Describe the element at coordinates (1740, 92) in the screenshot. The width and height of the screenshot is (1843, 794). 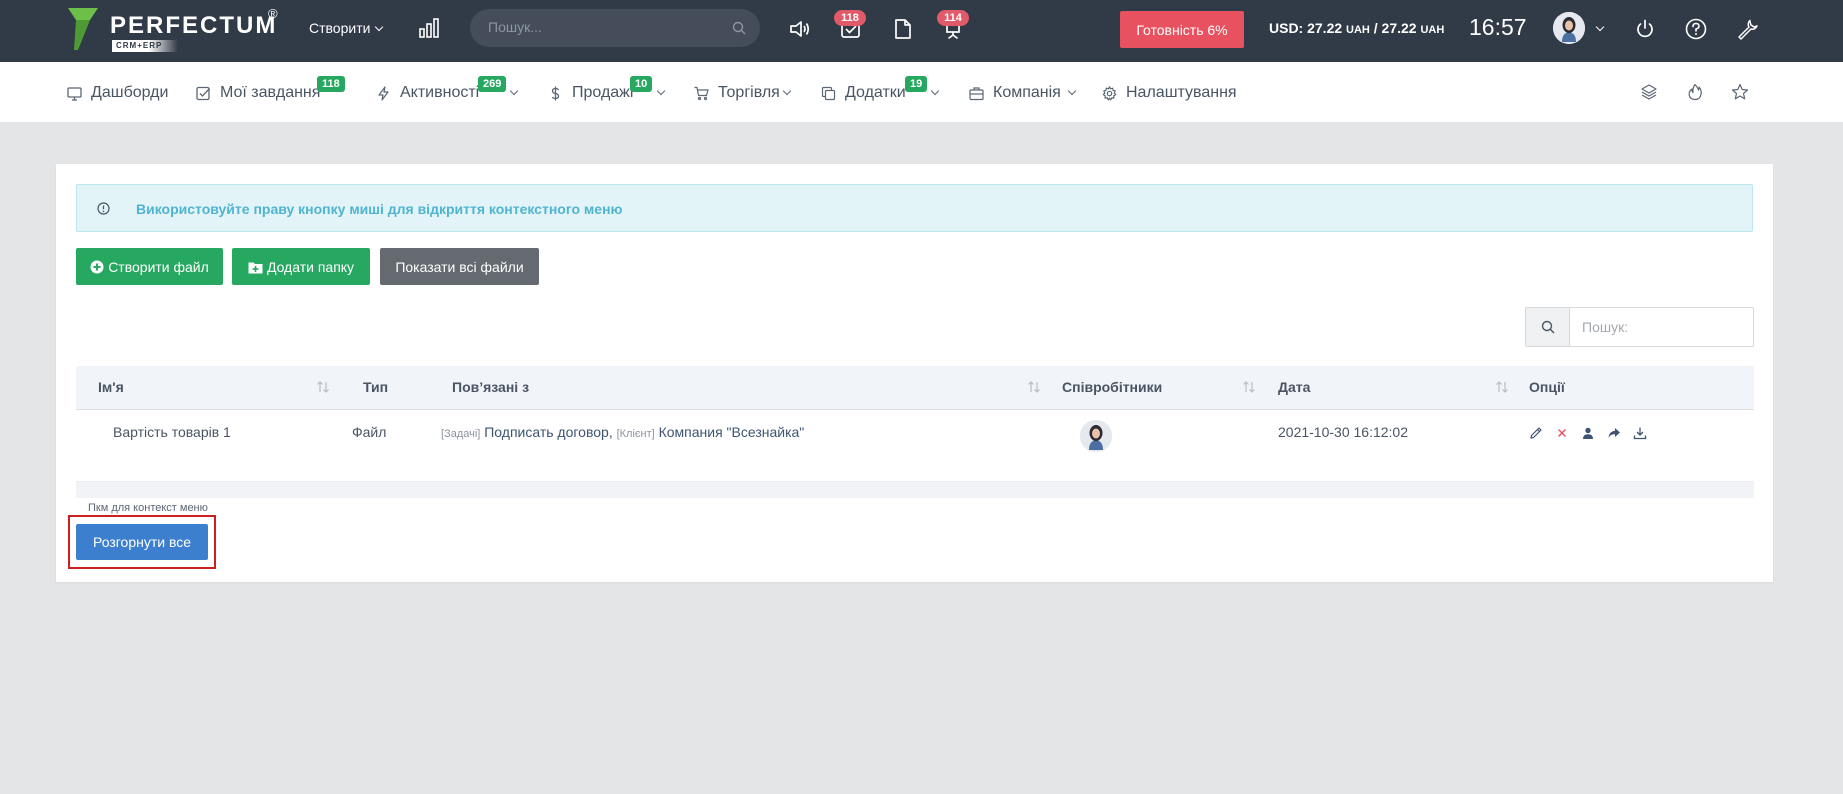
I see `star-icon` at that location.